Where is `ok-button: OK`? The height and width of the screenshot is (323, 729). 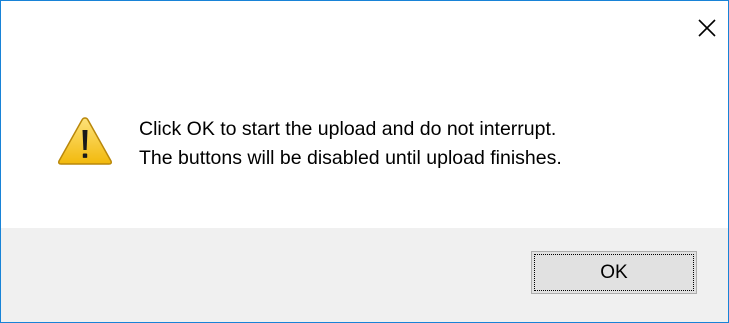 ok-button: OK is located at coordinates (614, 272).